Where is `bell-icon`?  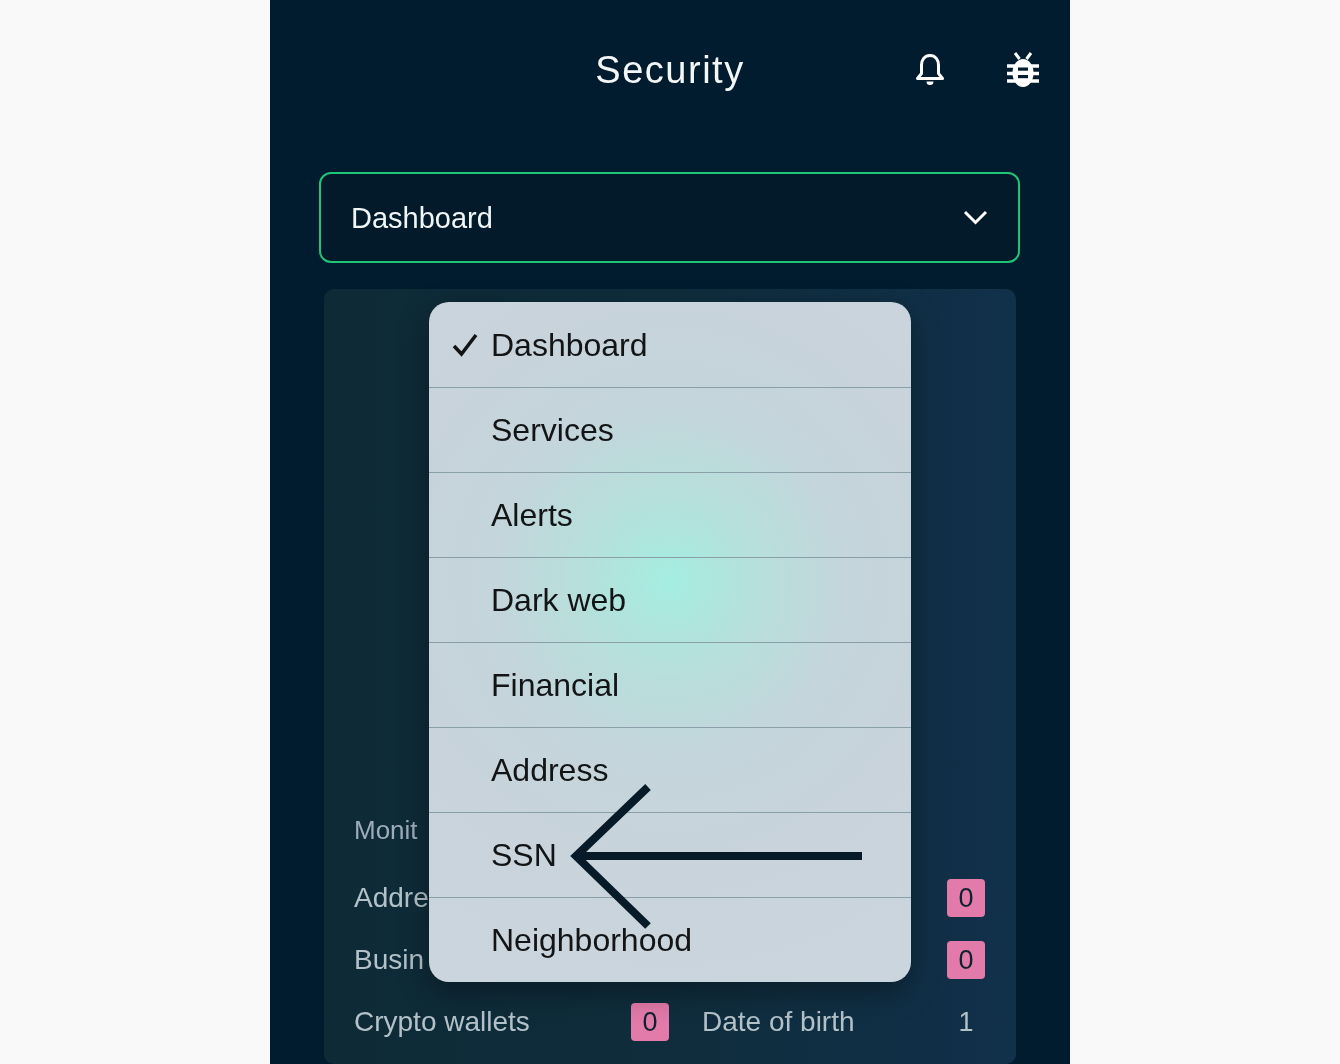
bell-icon is located at coordinates (930, 70).